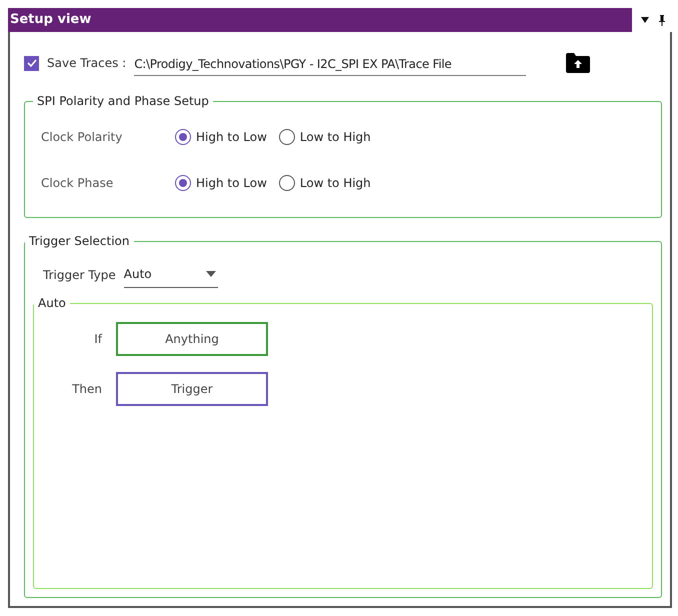 Image resolution: width=678 pixels, height=616 pixels. Describe the element at coordinates (82, 137) in the screenshot. I see `setting-label: Clock Polarity` at that location.